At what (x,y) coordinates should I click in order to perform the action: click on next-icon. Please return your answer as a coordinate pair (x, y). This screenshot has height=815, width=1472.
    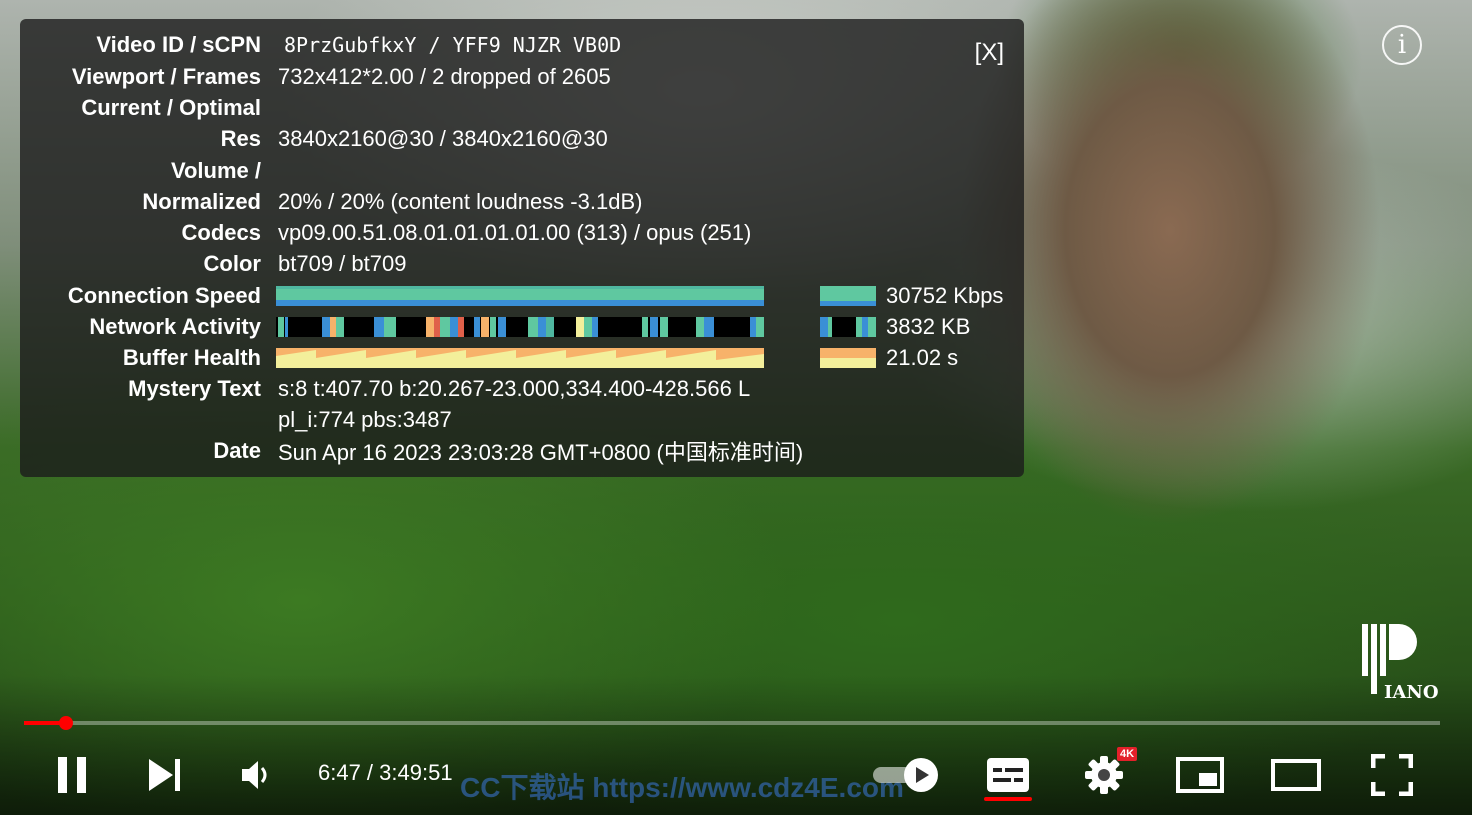
    Looking at the image, I should click on (164, 775).